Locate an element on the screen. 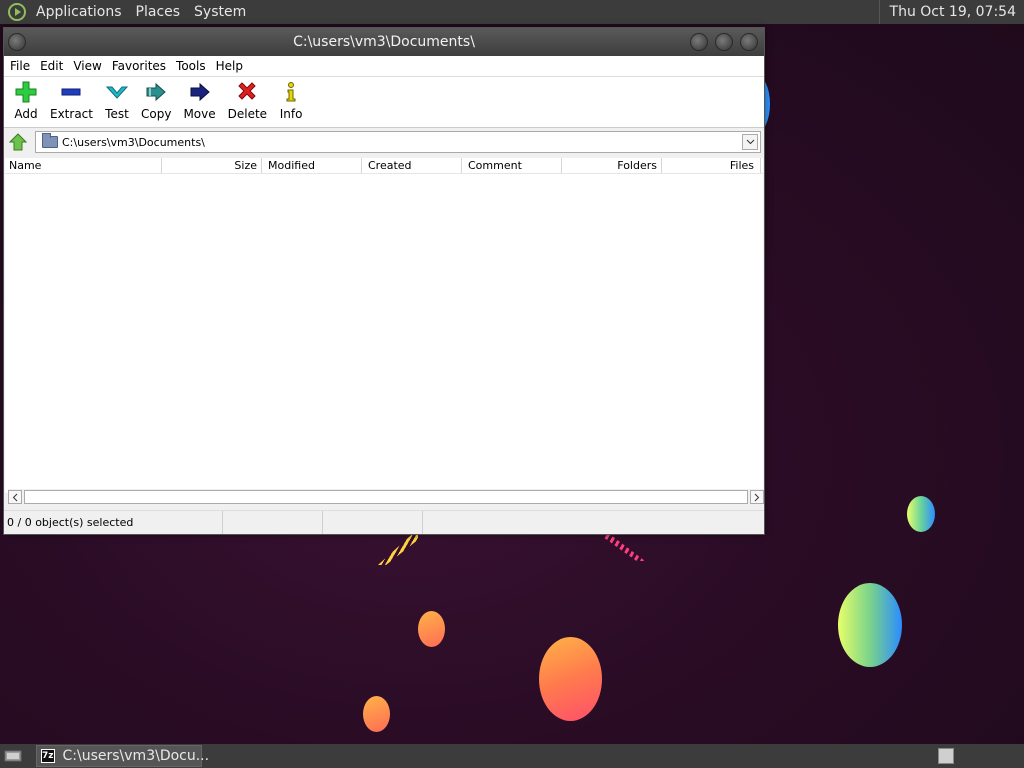 The height and width of the screenshot is (768, 1024). folder-icon is located at coordinates (50, 140).